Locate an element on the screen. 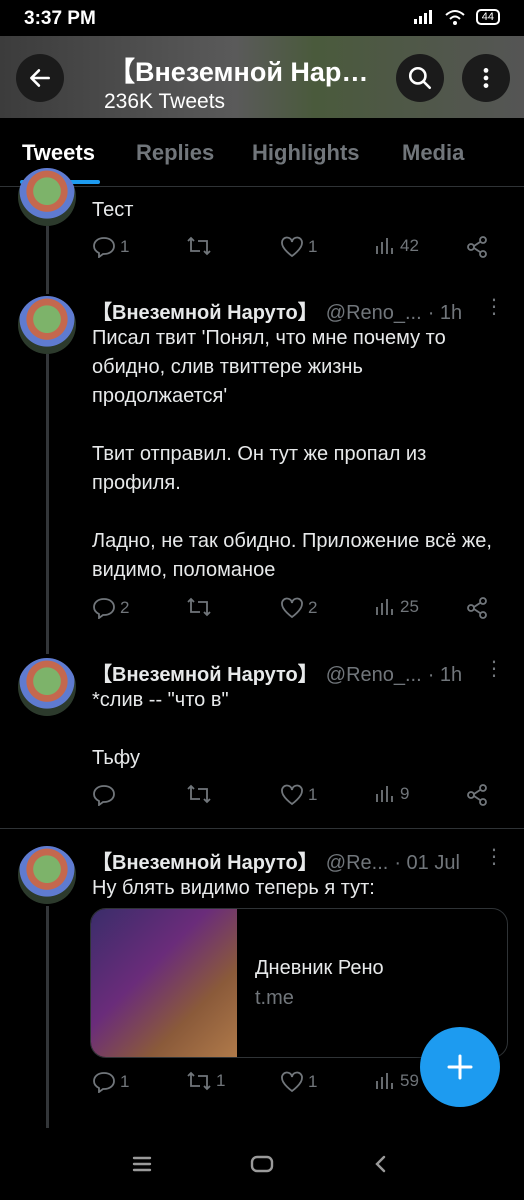 Image resolution: width=524 pixels, height=1200 pixels. tweet-author-row: 【Внеземной Наруто】 @Re... · 01 Jul is located at coordinates (276, 860).